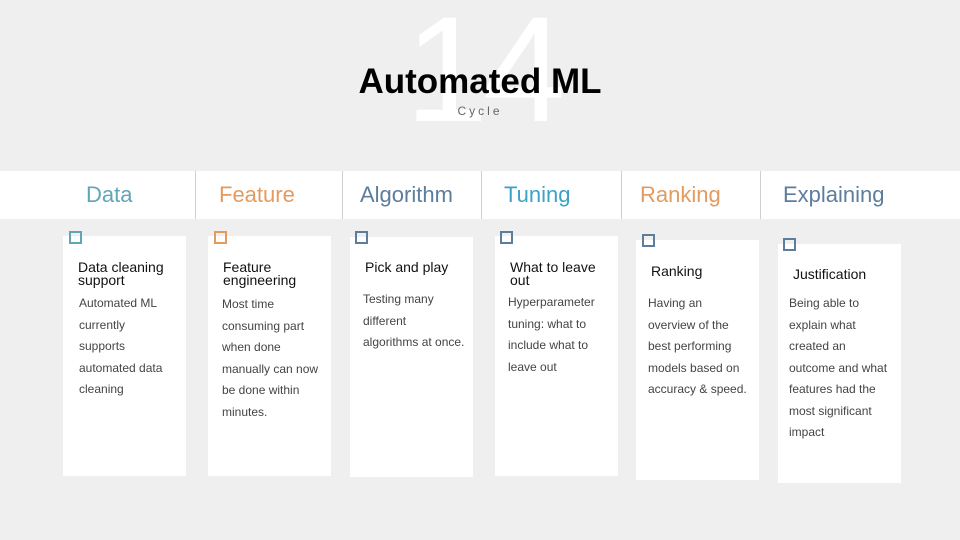 The image size is (960, 540). Describe the element at coordinates (251, 347) in the screenshot. I see `card-line: when done` at that location.